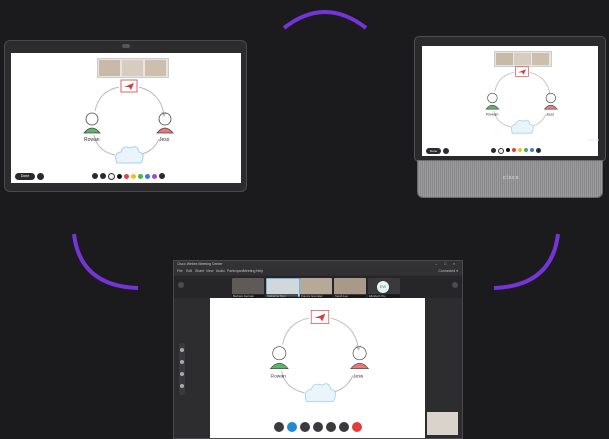 This screenshot has height=439, width=609. Describe the element at coordinates (200, 264) in the screenshot. I see `window-title: Cisco Webex Meeting Center` at that location.